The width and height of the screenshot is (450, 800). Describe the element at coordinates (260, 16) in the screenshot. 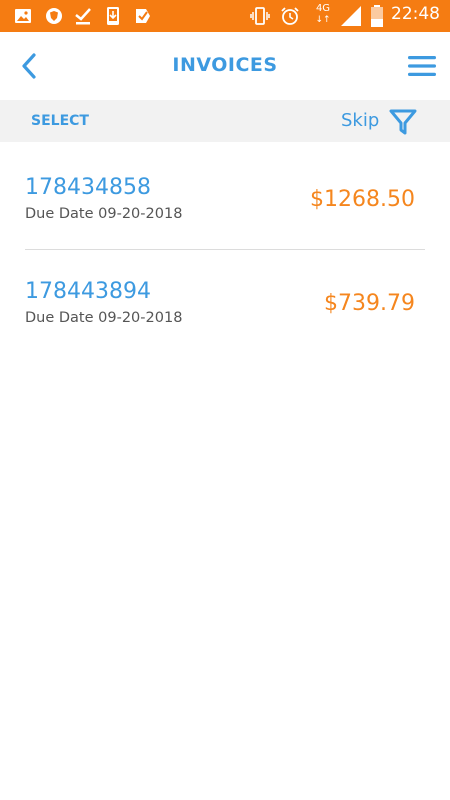

I see `vibrate-icon` at that location.